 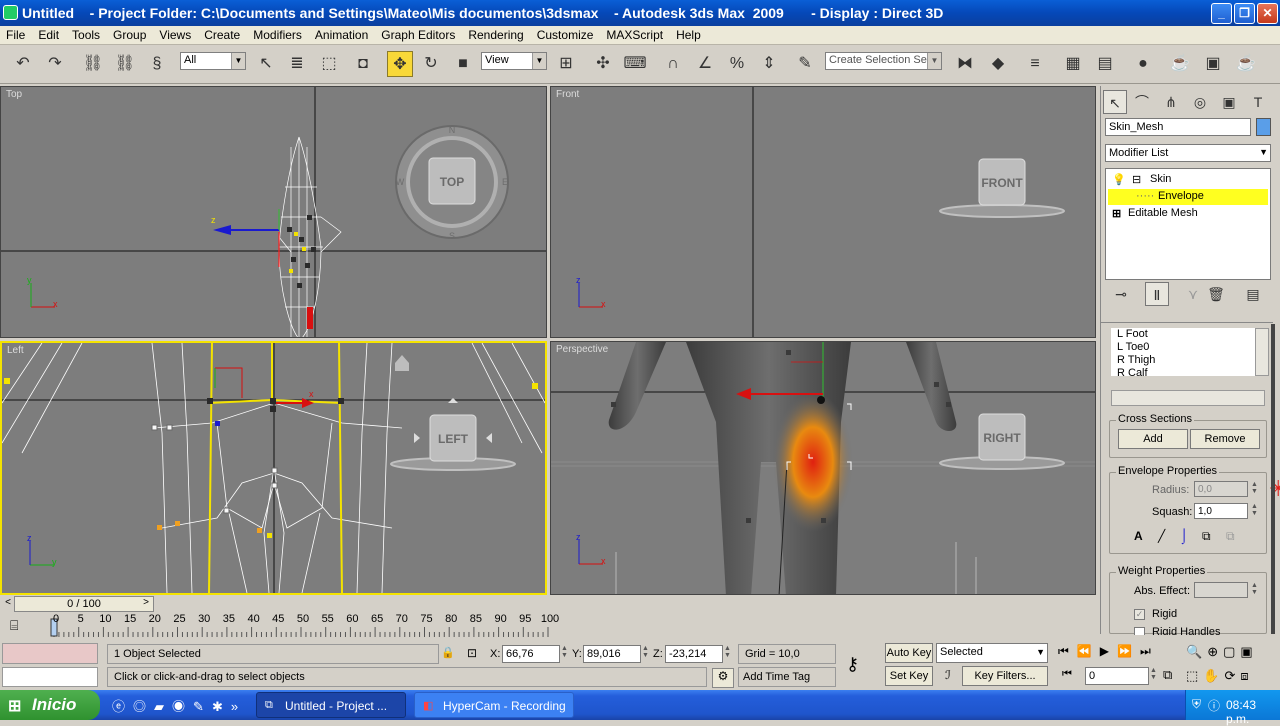 What do you see at coordinates (1213, 675) in the screenshot?
I see `pan-icon: ✋` at bounding box center [1213, 675].